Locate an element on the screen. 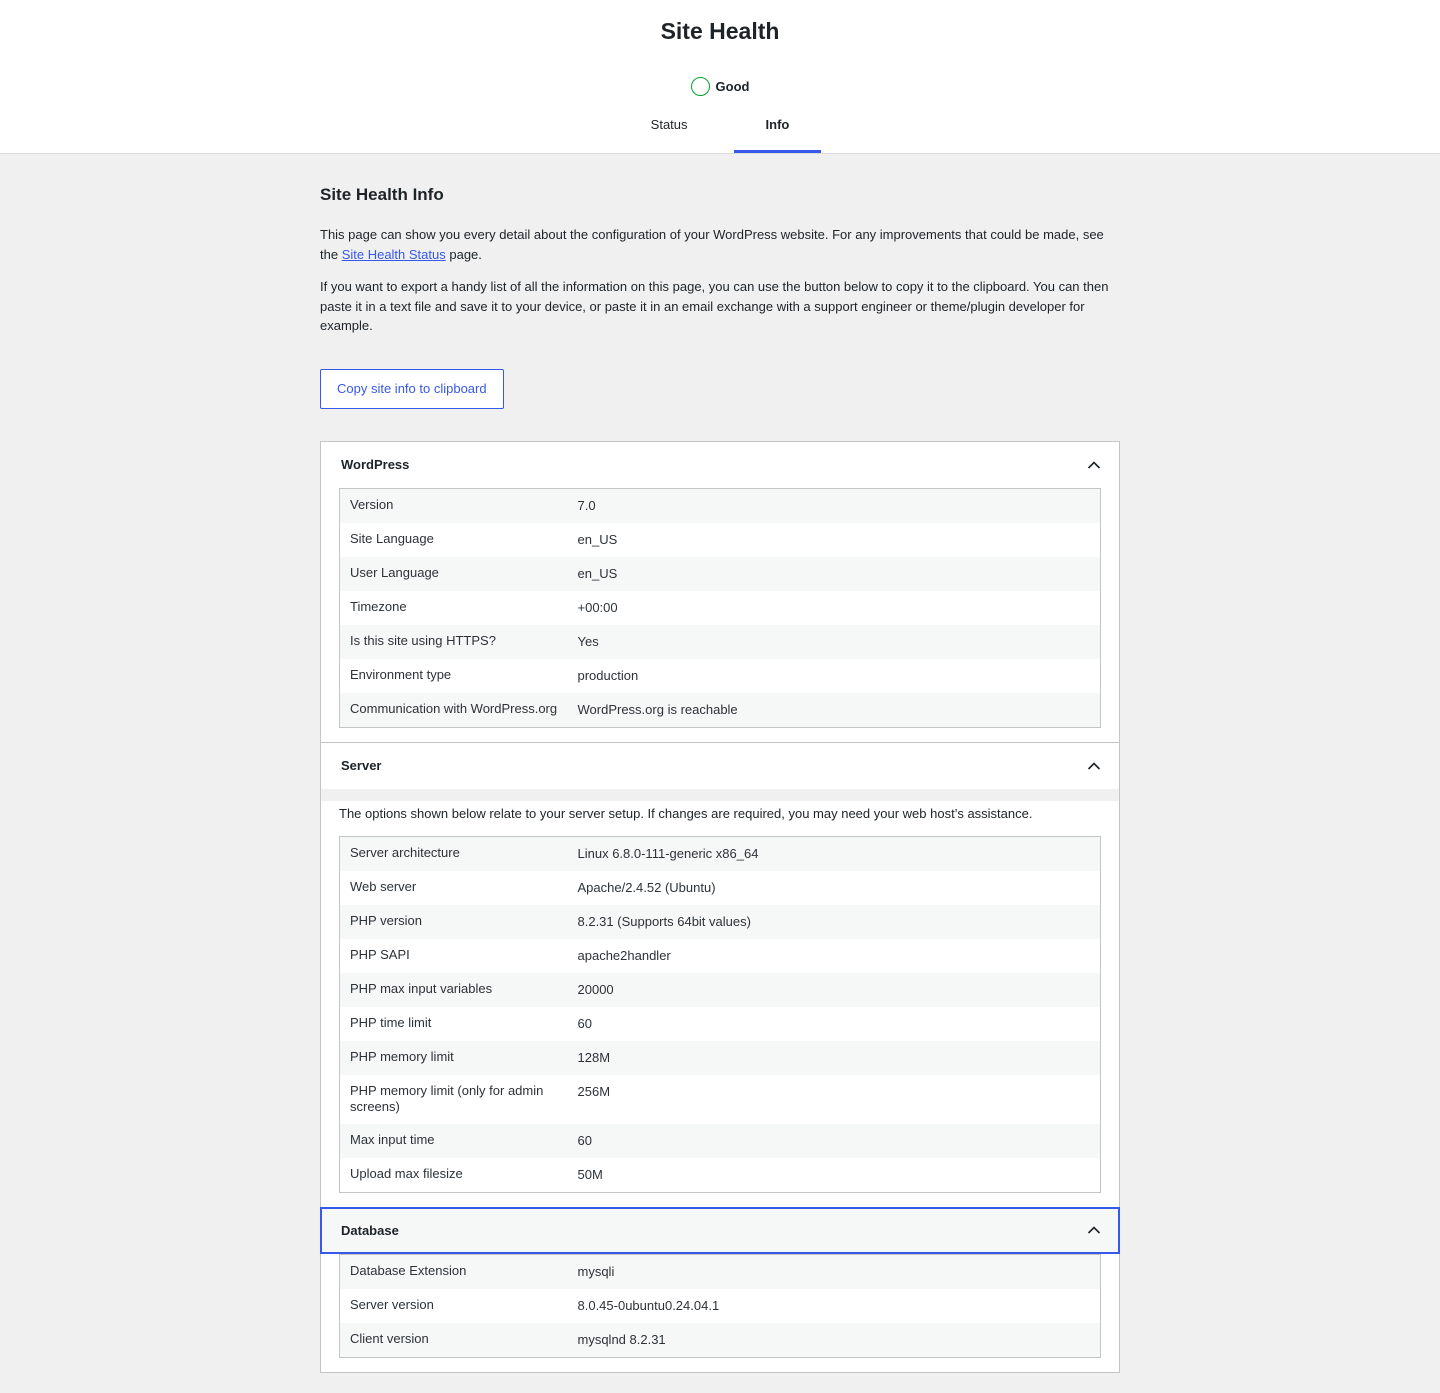 The height and width of the screenshot is (1393, 1440). row-label: Upload max filesize is located at coordinates (406, 1173).